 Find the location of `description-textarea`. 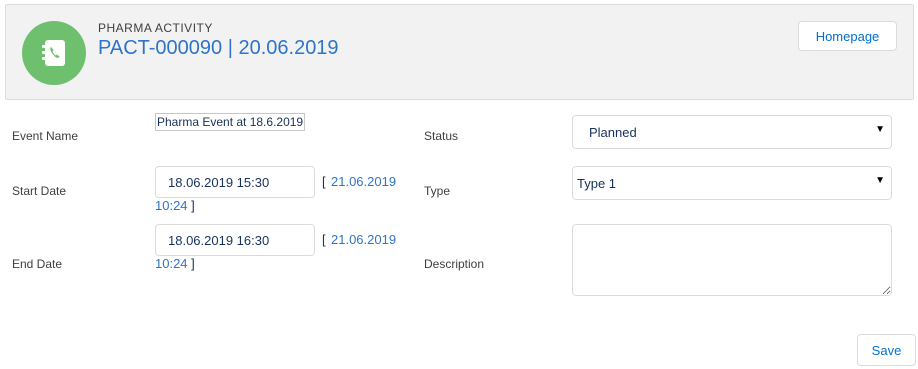

description-textarea is located at coordinates (732, 260).